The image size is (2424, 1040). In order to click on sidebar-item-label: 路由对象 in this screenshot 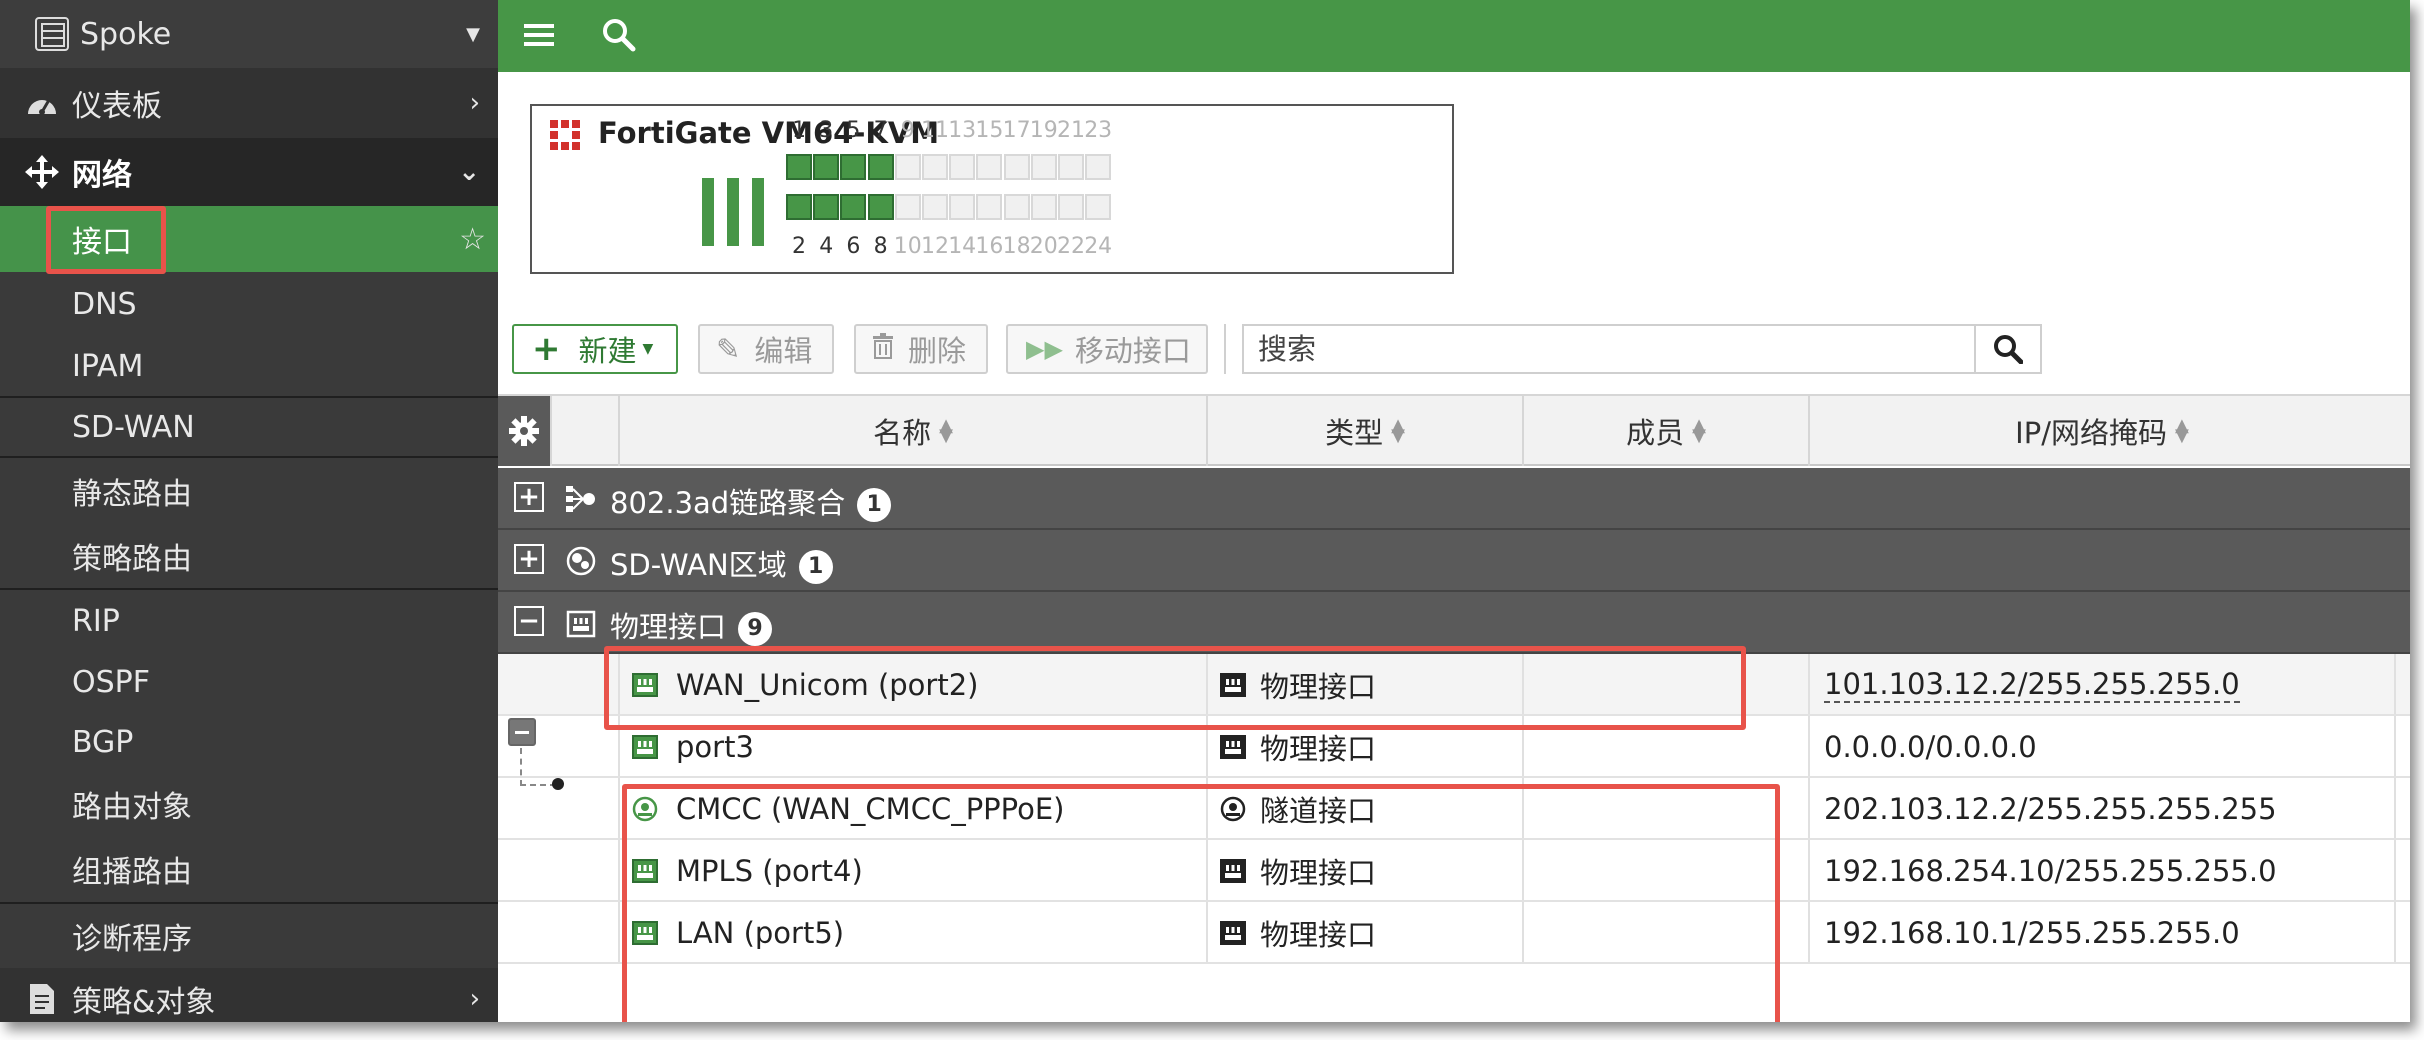, I will do `click(132, 807)`.